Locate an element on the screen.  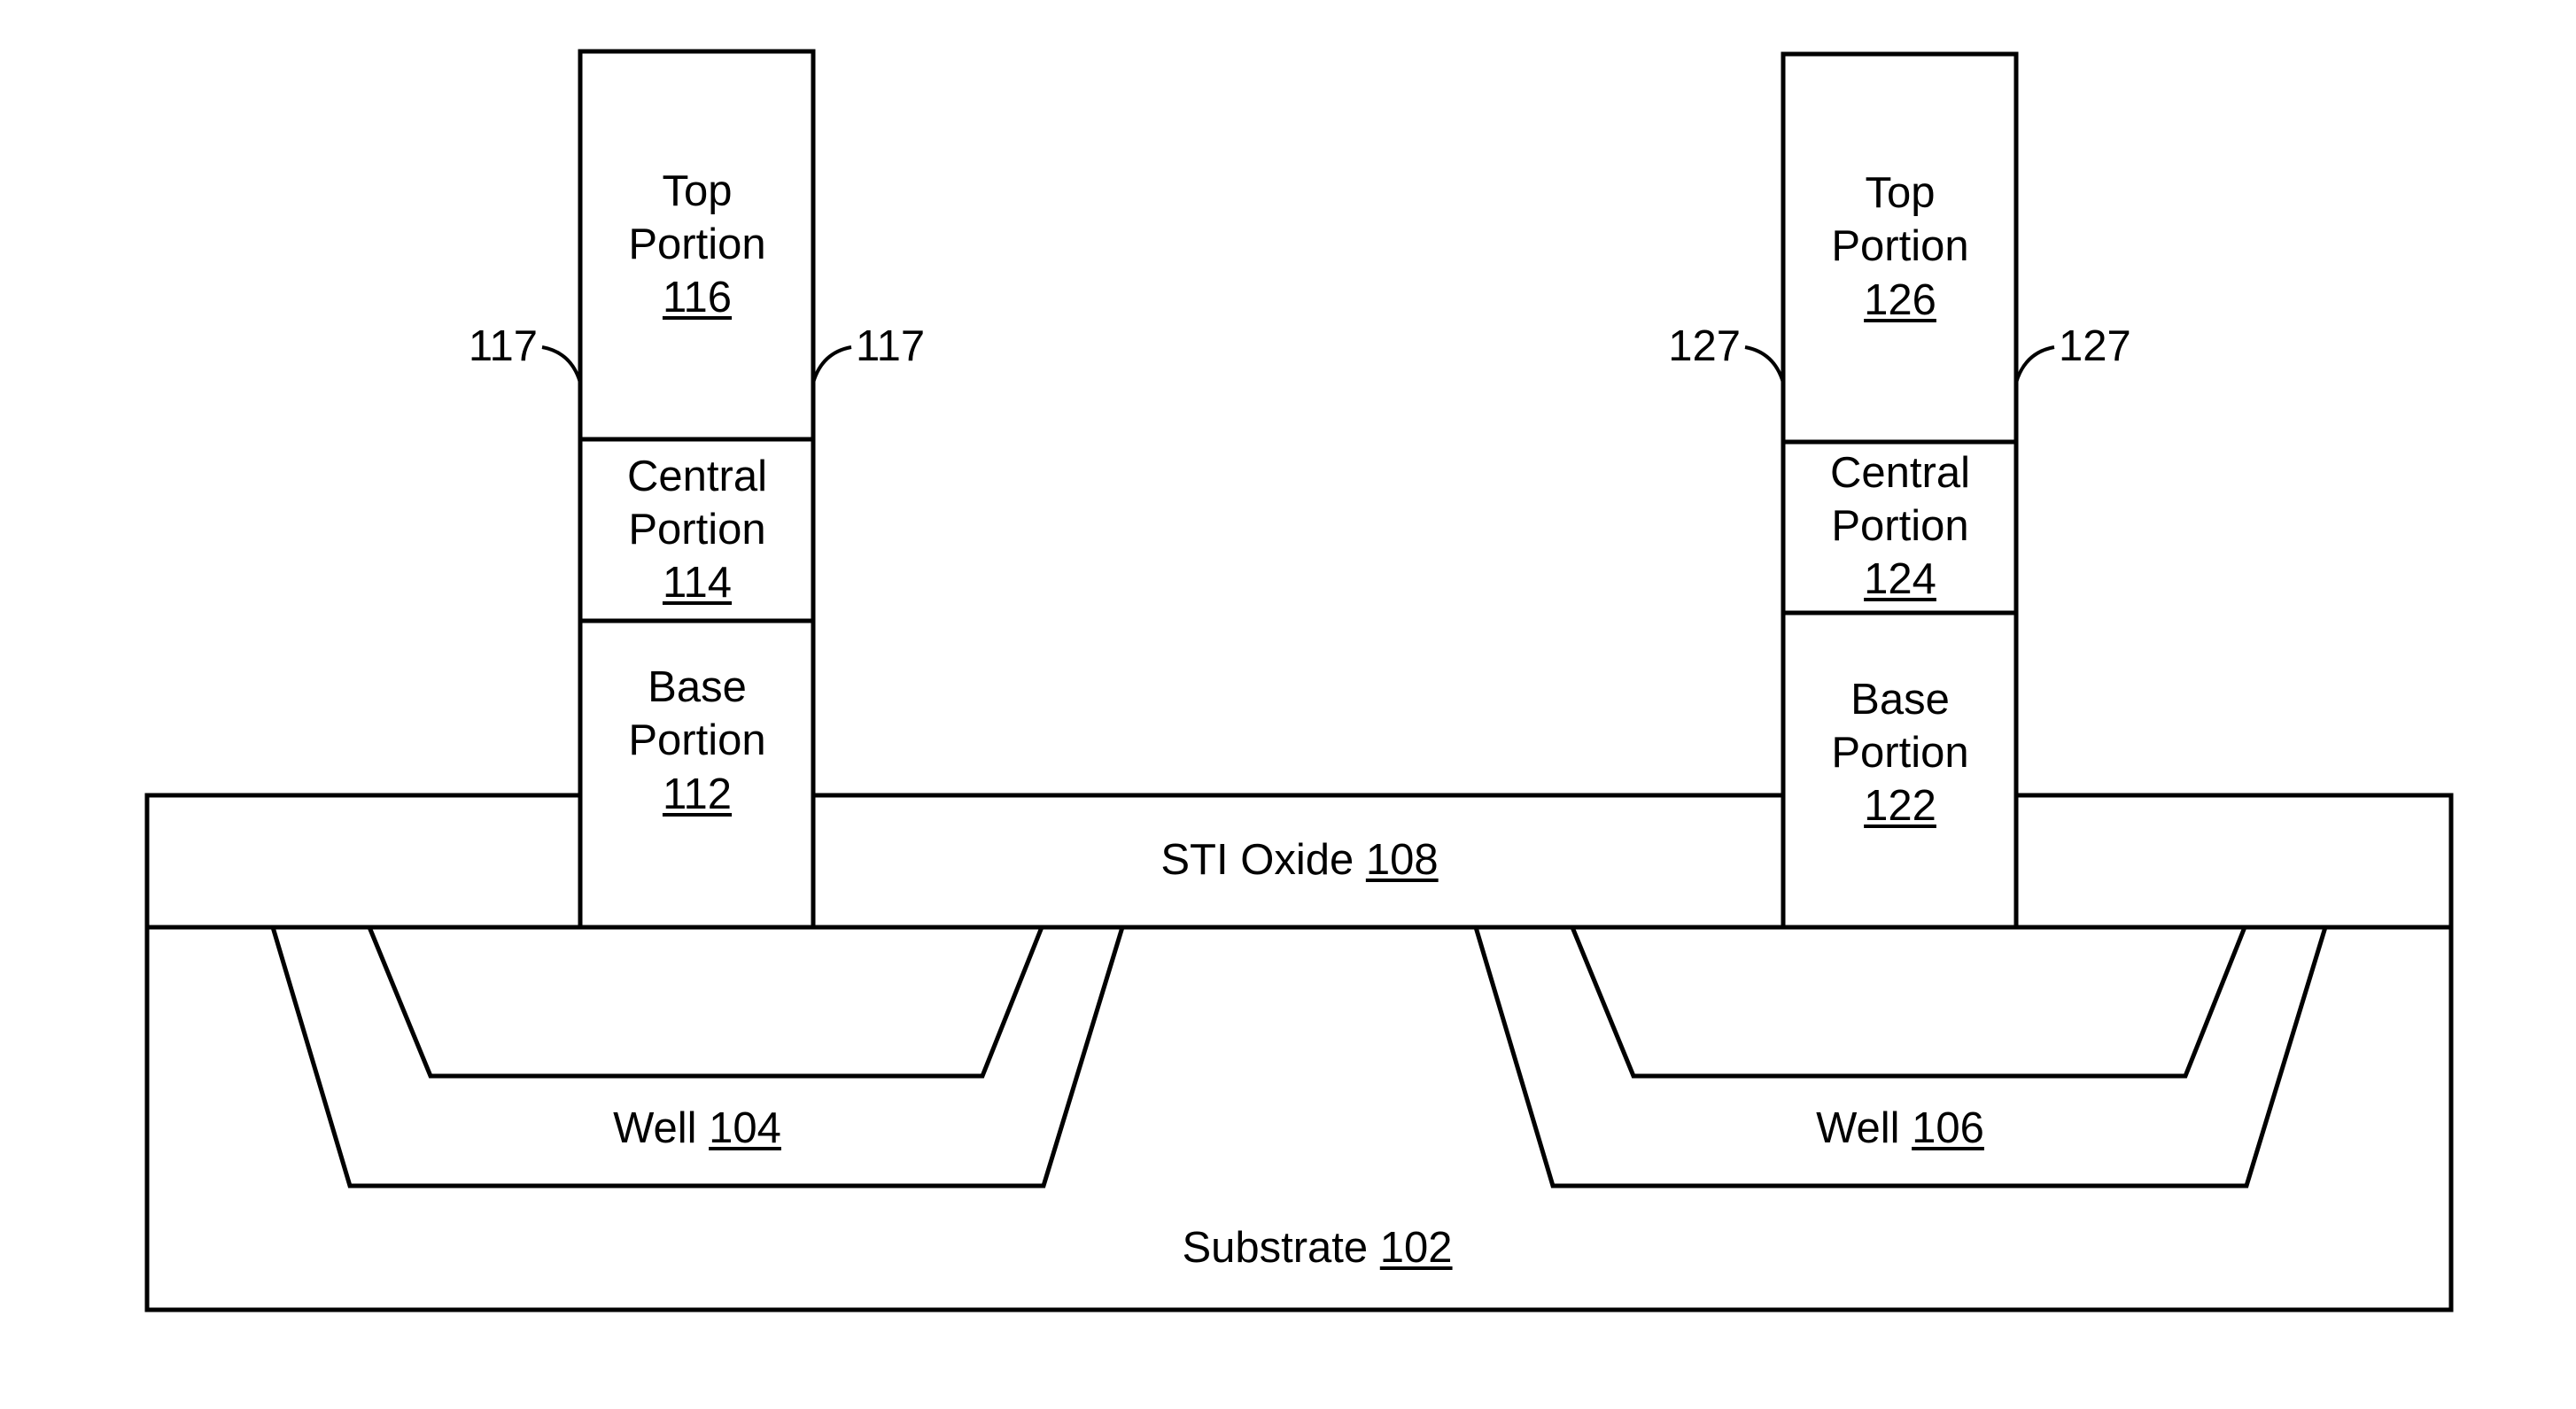
fin-right-top-ref: 126 is located at coordinates (1900, 300).